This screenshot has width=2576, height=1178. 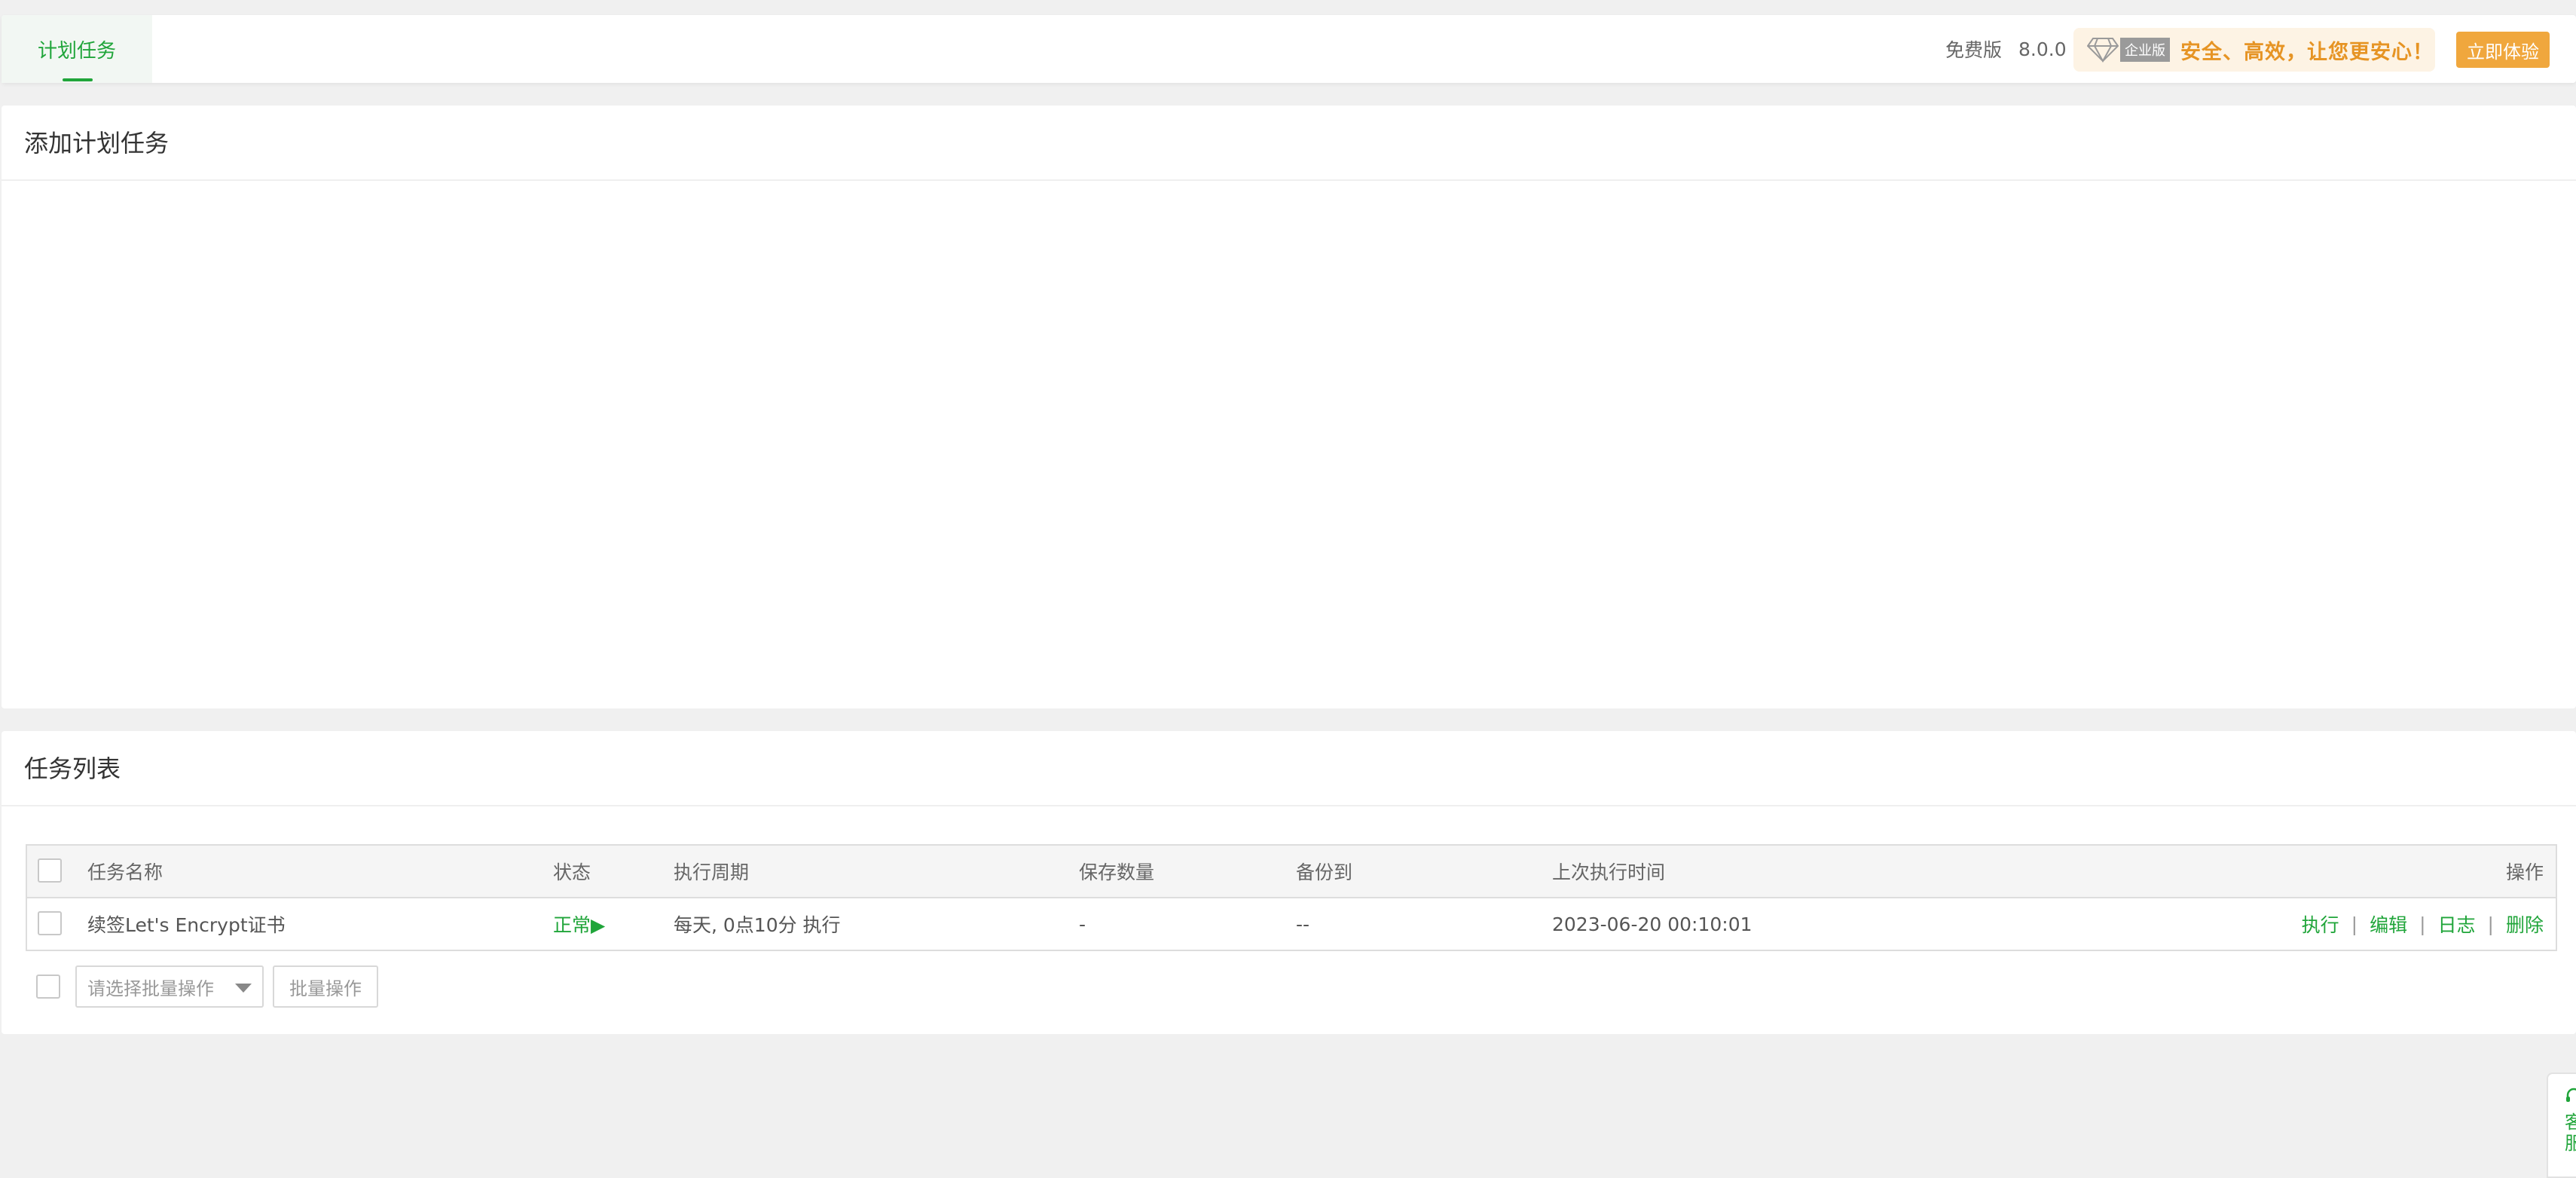 What do you see at coordinates (1082, 924) in the screenshot?
I see `task-keep-count: -` at bounding box center [1082, 924].